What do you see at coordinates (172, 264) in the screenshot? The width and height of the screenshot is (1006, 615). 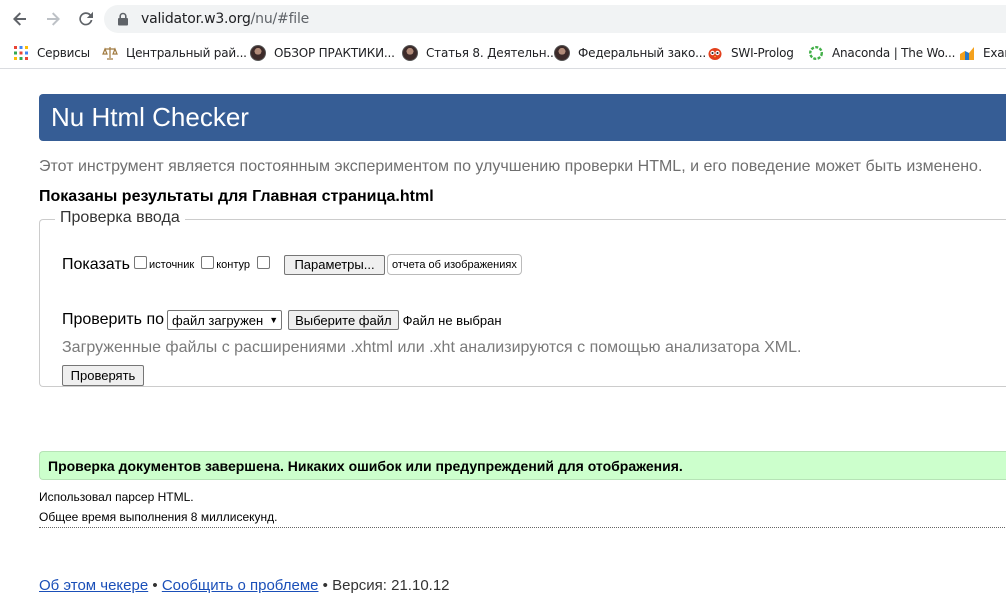 I see `source-label: источник` at bounding box center [172, 264].